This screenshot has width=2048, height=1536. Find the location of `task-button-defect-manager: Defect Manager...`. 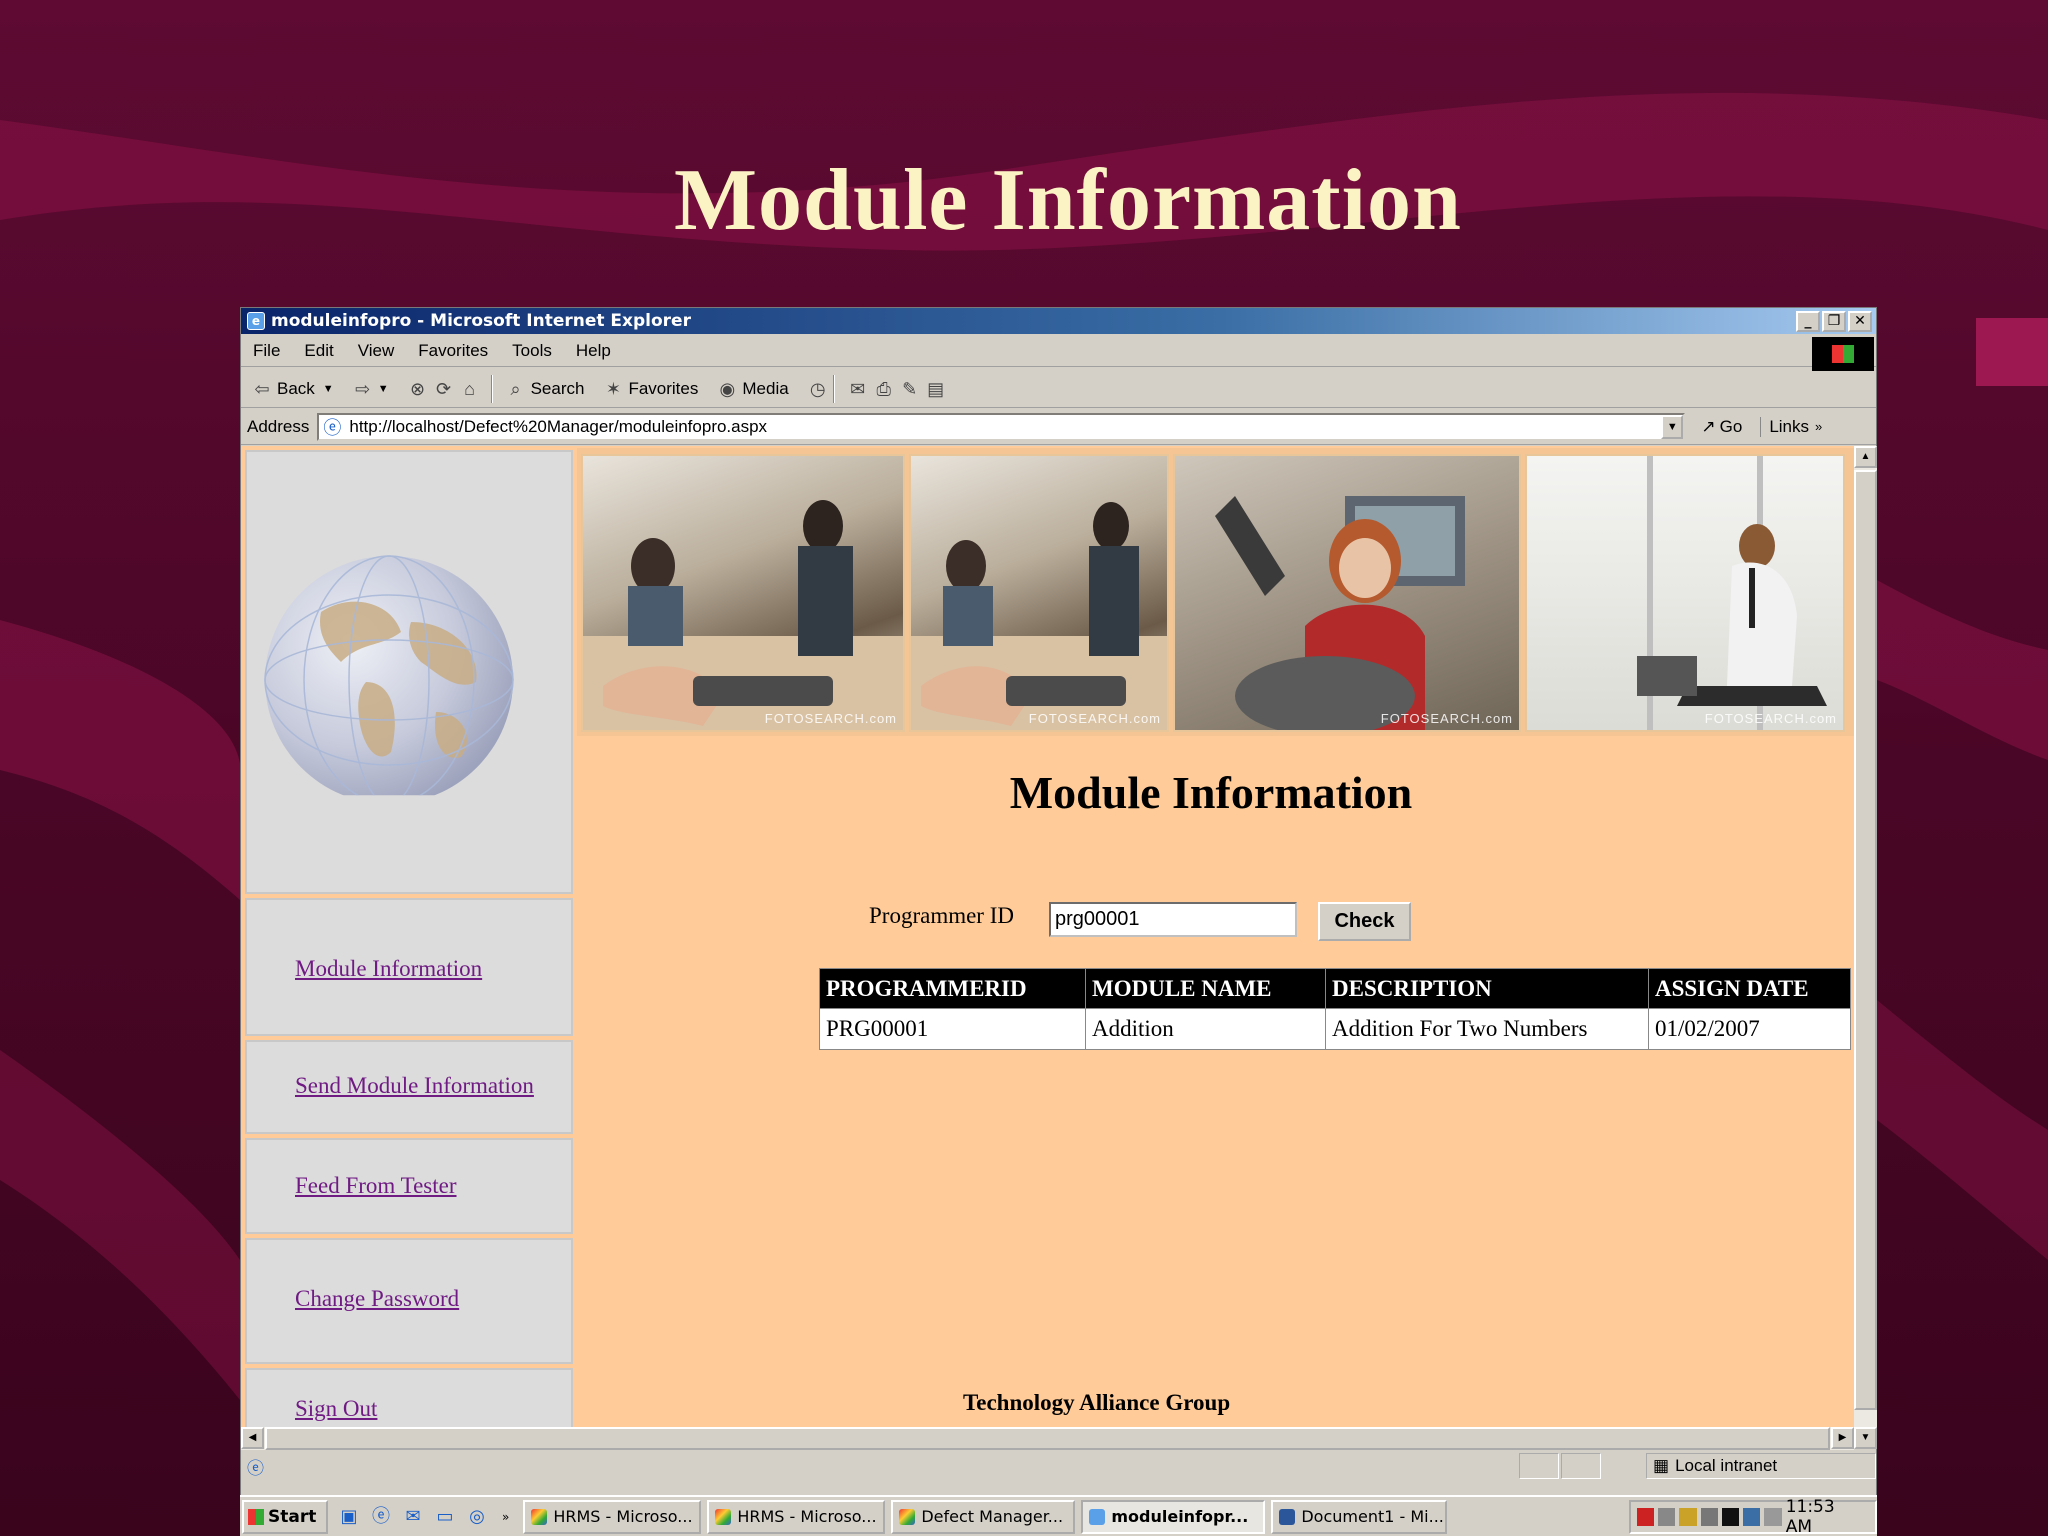

task-button-defect-manager: Defect Manager... is located at coordinates (983, 1516).